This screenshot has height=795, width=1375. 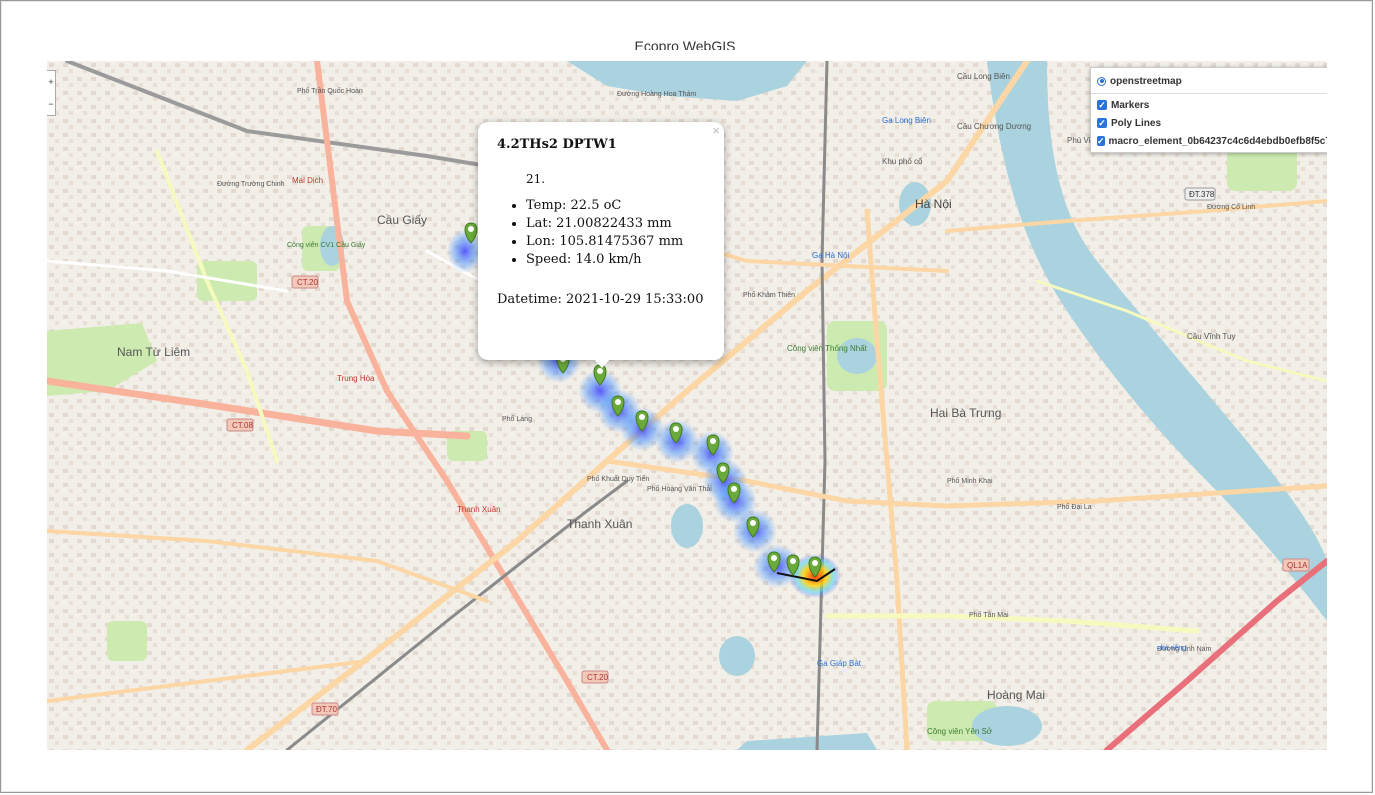 I want to click on overlay-label: Markers, so click(x=1130, y=105).